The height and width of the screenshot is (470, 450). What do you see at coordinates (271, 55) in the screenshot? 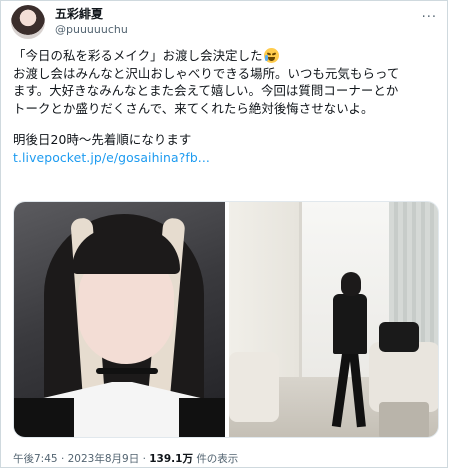
I see `loudly-crying-face-icon` at bounding box center [271, 55].